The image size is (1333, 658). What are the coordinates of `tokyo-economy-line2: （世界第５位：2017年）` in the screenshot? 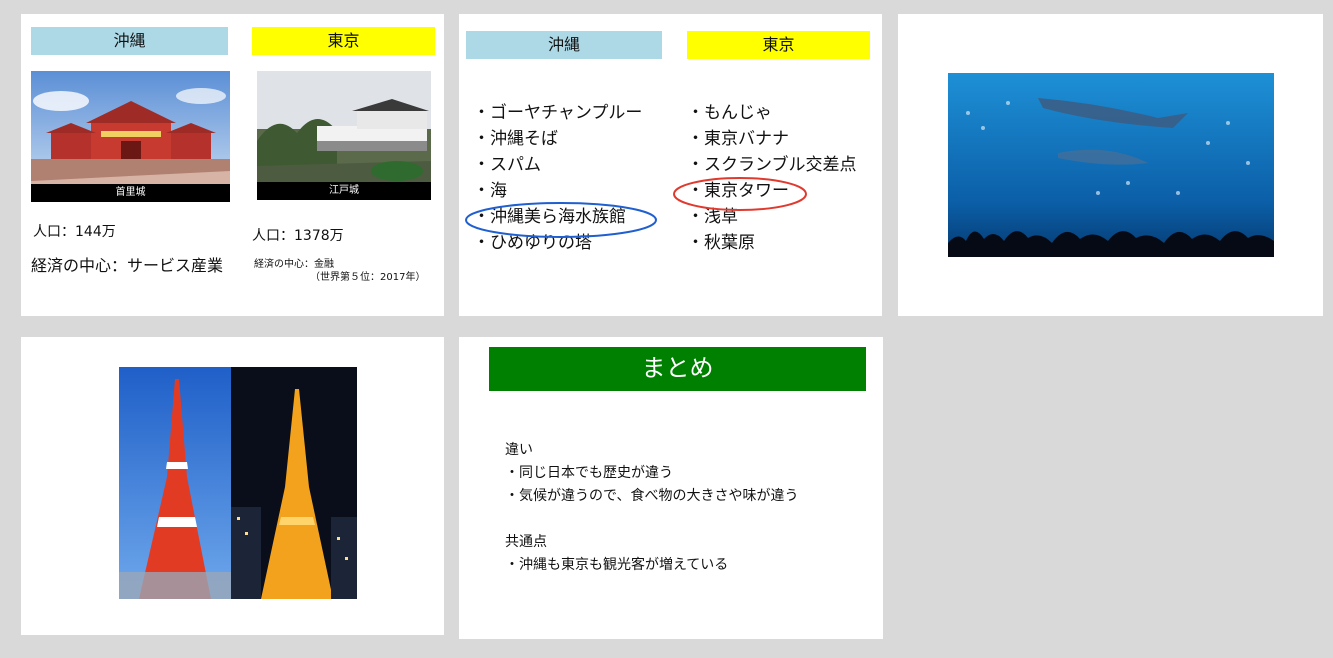 It's located at (368, 277).